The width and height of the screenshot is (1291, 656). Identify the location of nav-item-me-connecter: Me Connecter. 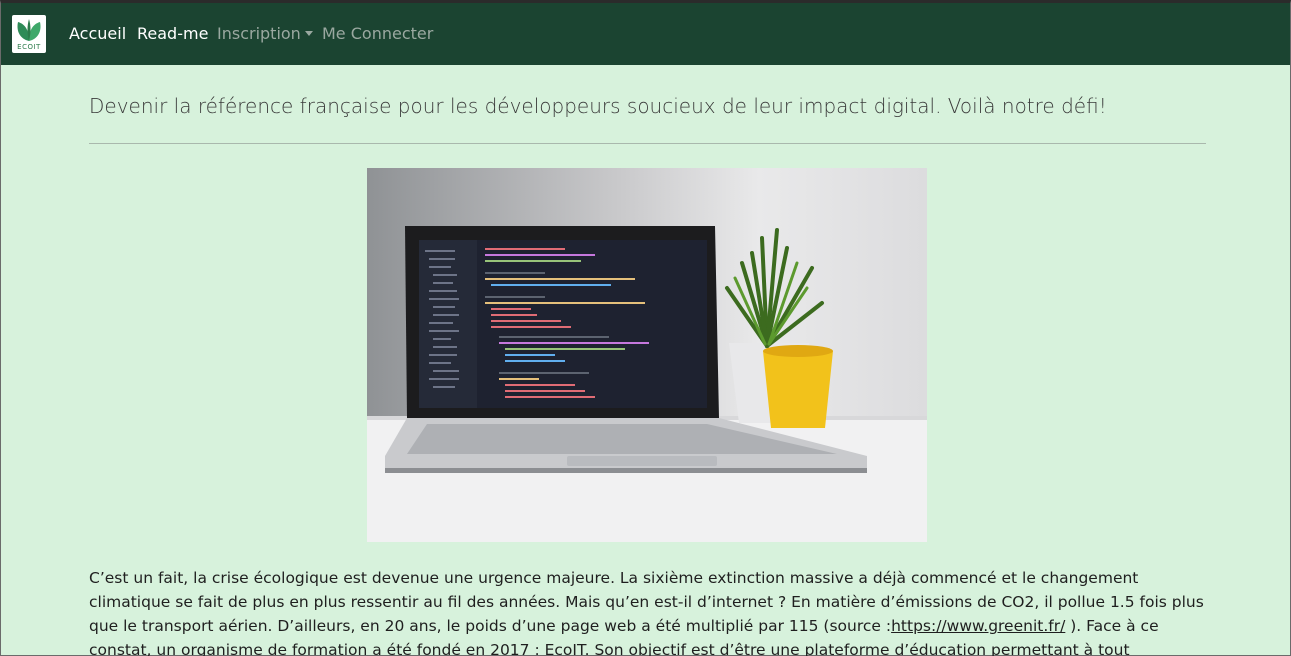
(377, 34).